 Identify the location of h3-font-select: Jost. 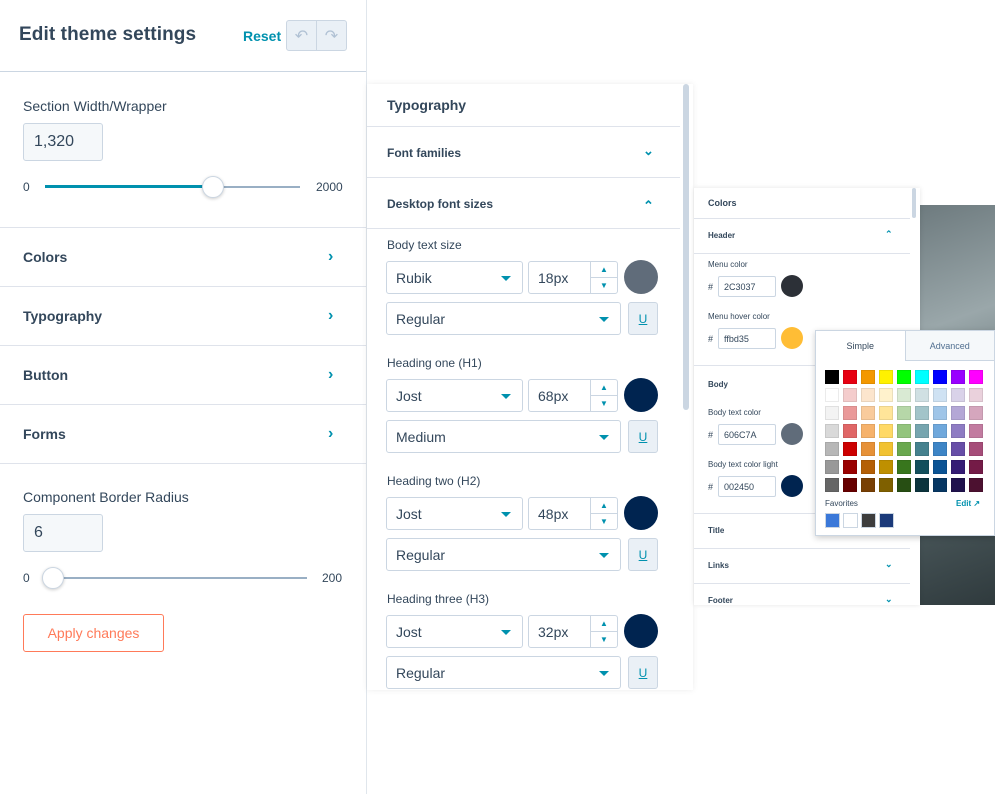
(454, 631).